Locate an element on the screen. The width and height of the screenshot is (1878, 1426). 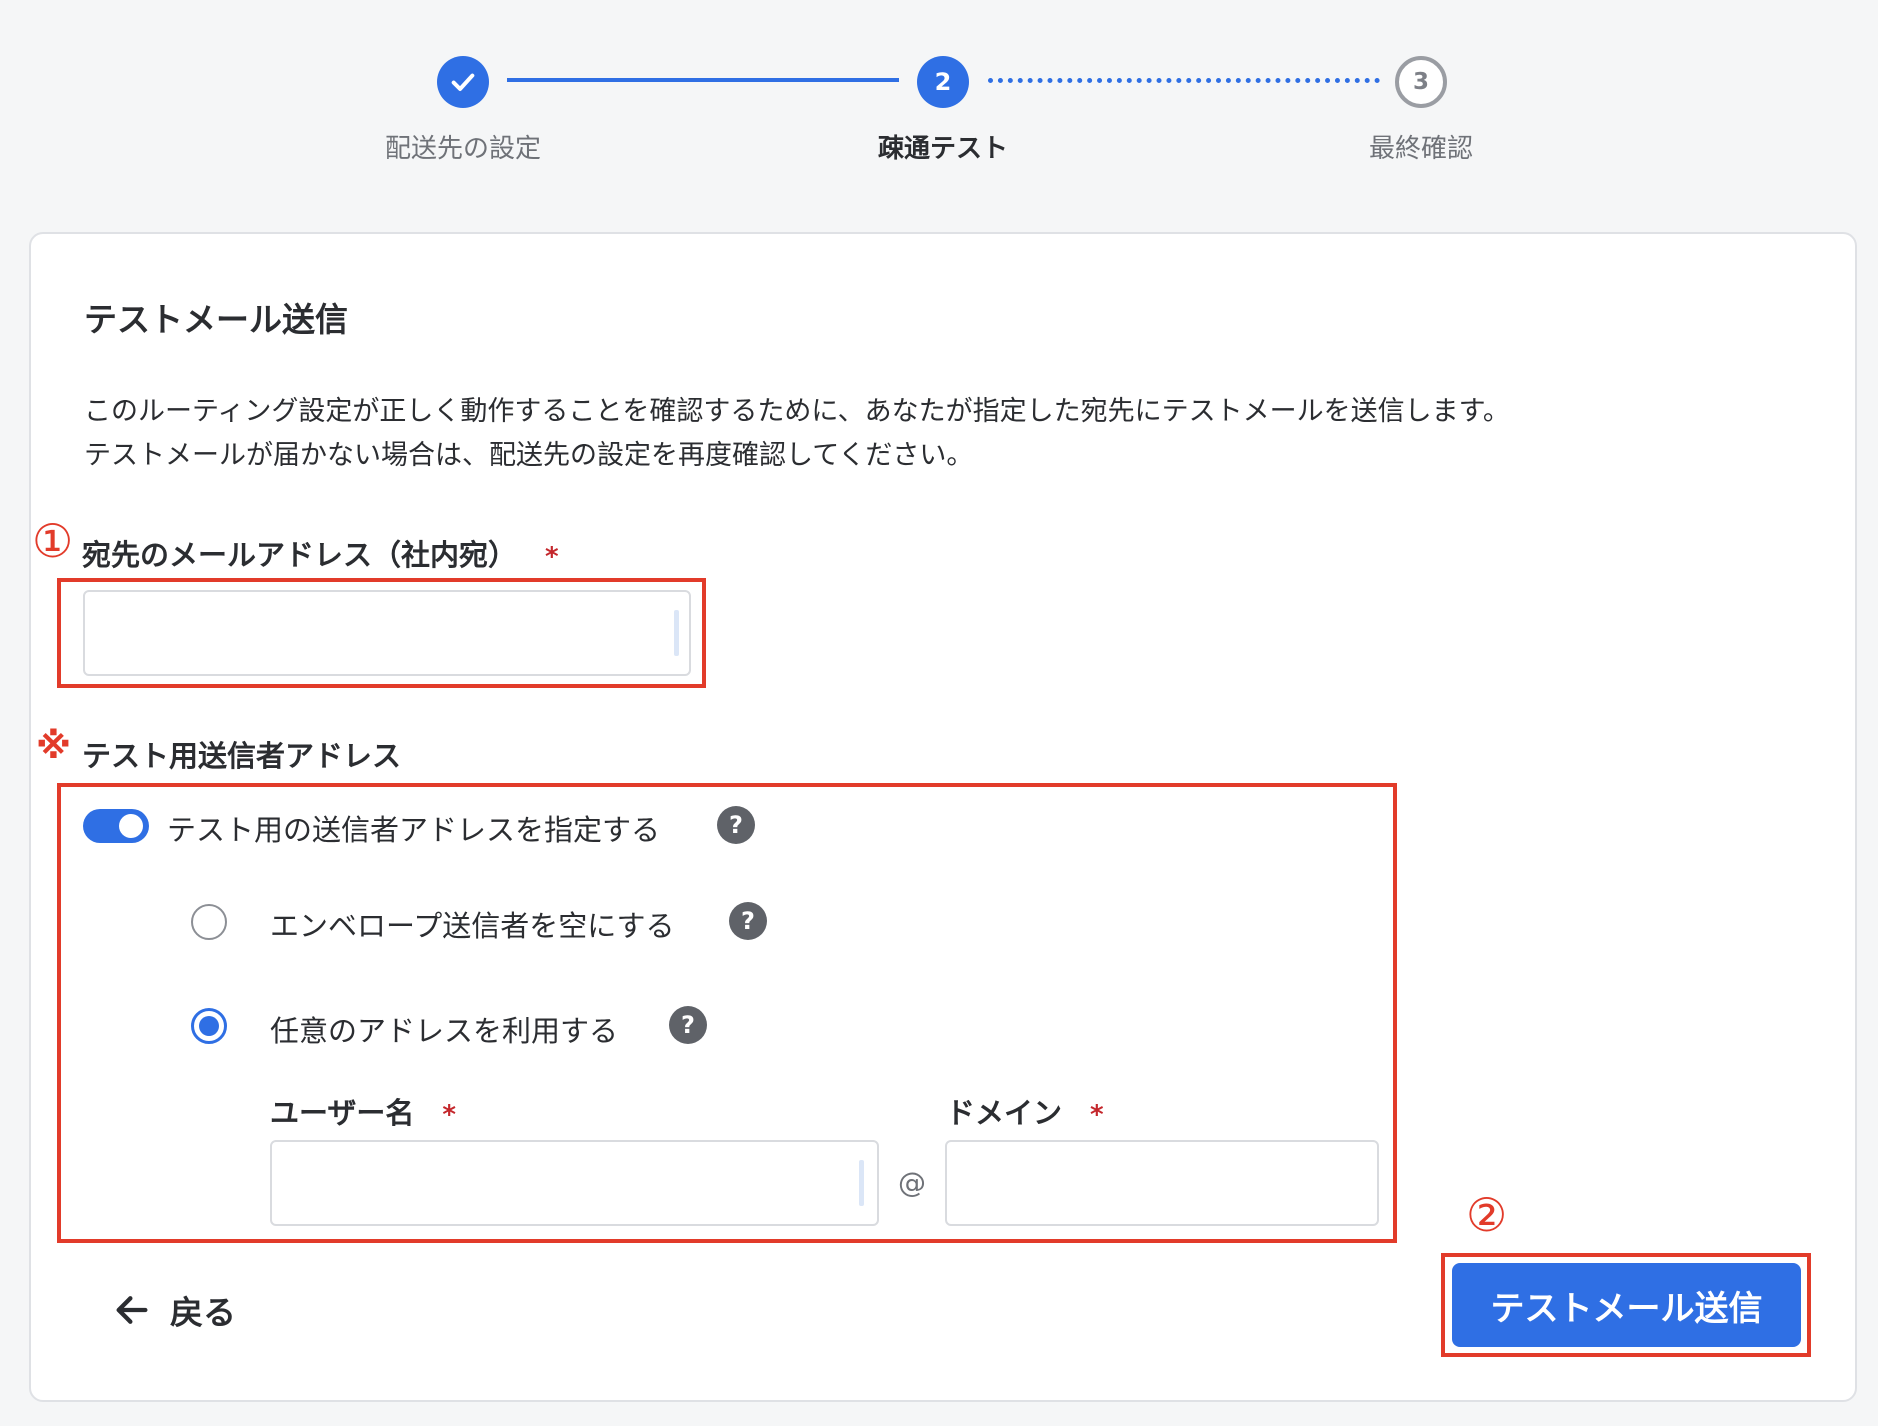
help-icon-toggle: ? is located at coordinates (736, 825).